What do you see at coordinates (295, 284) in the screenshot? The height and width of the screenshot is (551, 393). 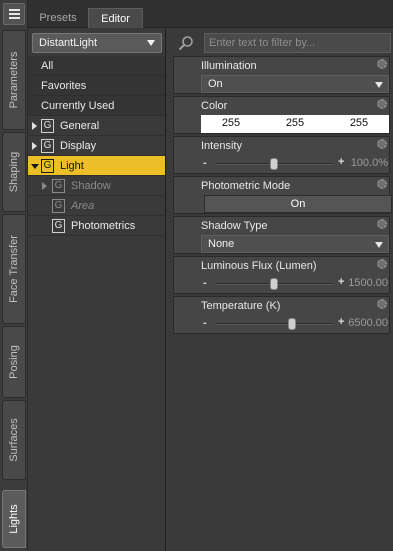 I see `luminous-flux-slider: - + 1500.00` at bounding box center [295, 284].